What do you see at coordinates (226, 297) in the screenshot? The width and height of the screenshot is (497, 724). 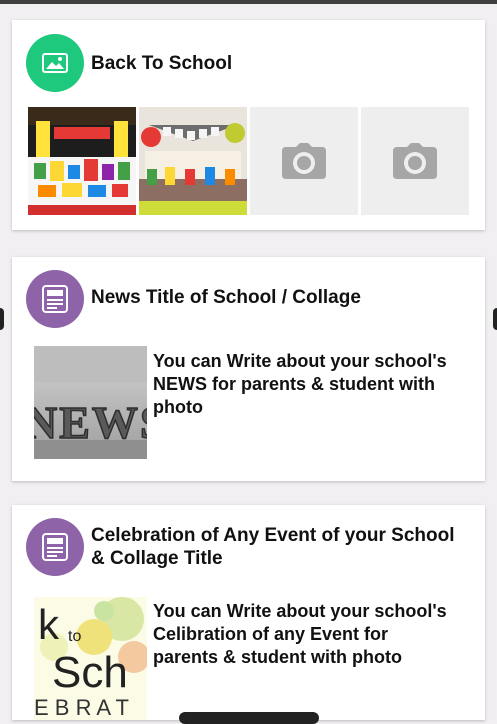 I see `card-title: News Title of School / Collage` at bounding box center [226, 297].